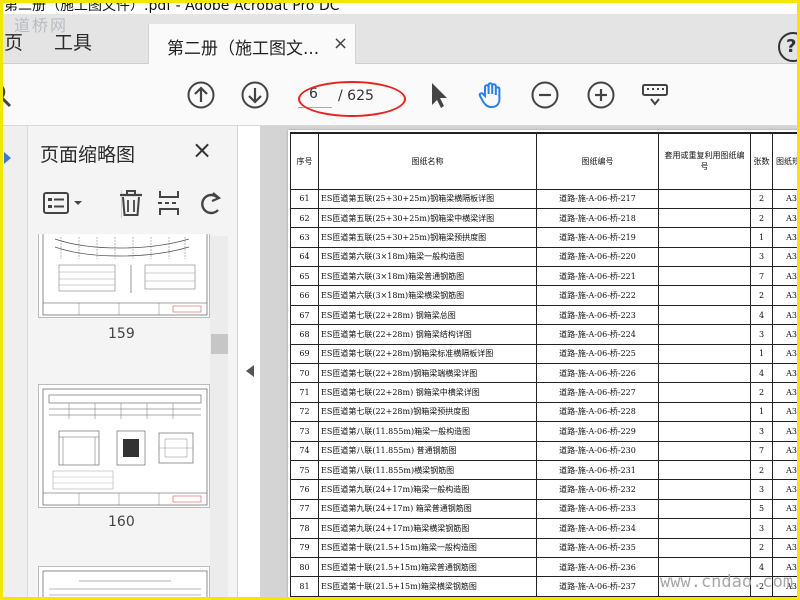  I want to click on cell-name: ES匝道第九联(24+17m)箱梁一般构造图, so click(427, 489).